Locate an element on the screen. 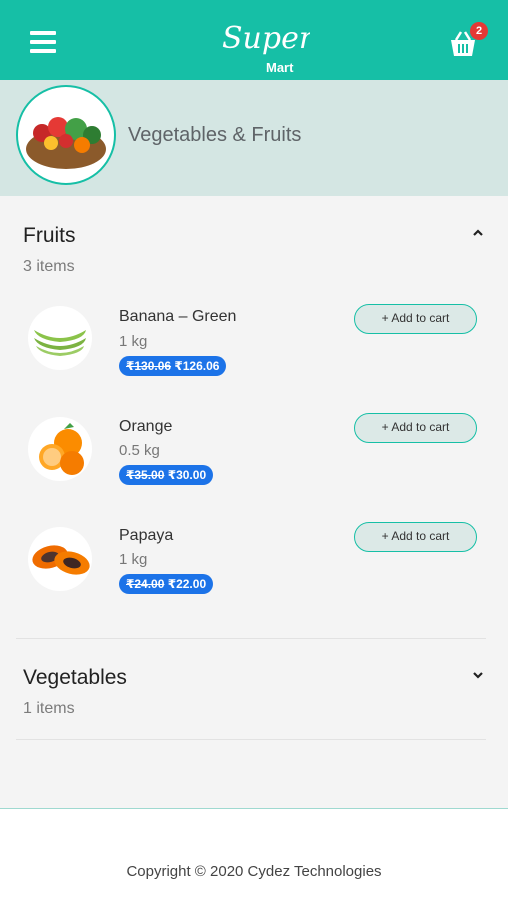  svg-text: Super is located at coordinates (266, 38).